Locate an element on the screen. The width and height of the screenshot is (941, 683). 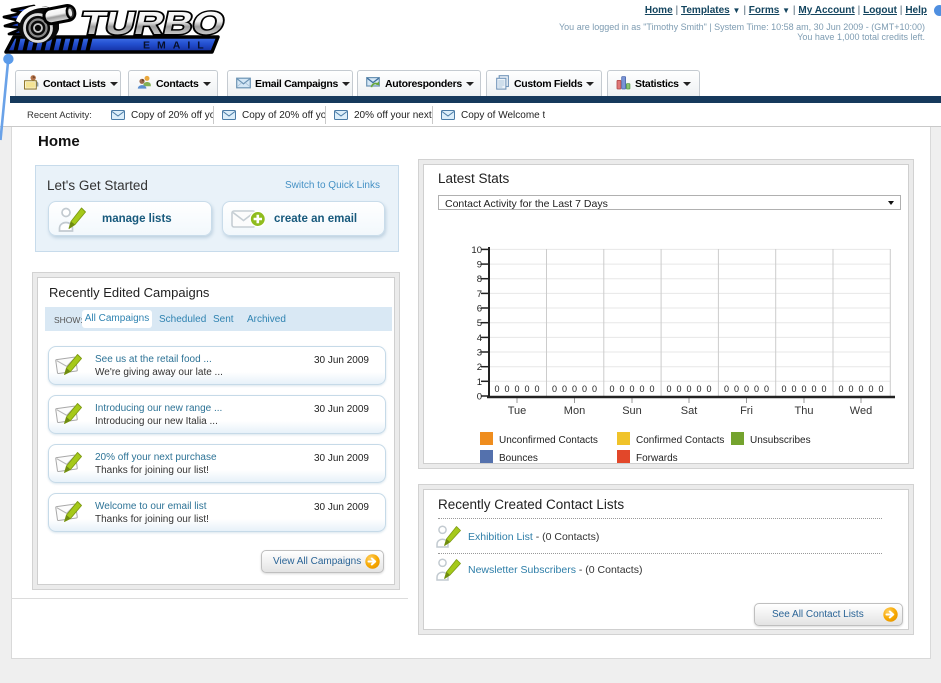
svg-text: 8 is located at coordinates (479, 279).